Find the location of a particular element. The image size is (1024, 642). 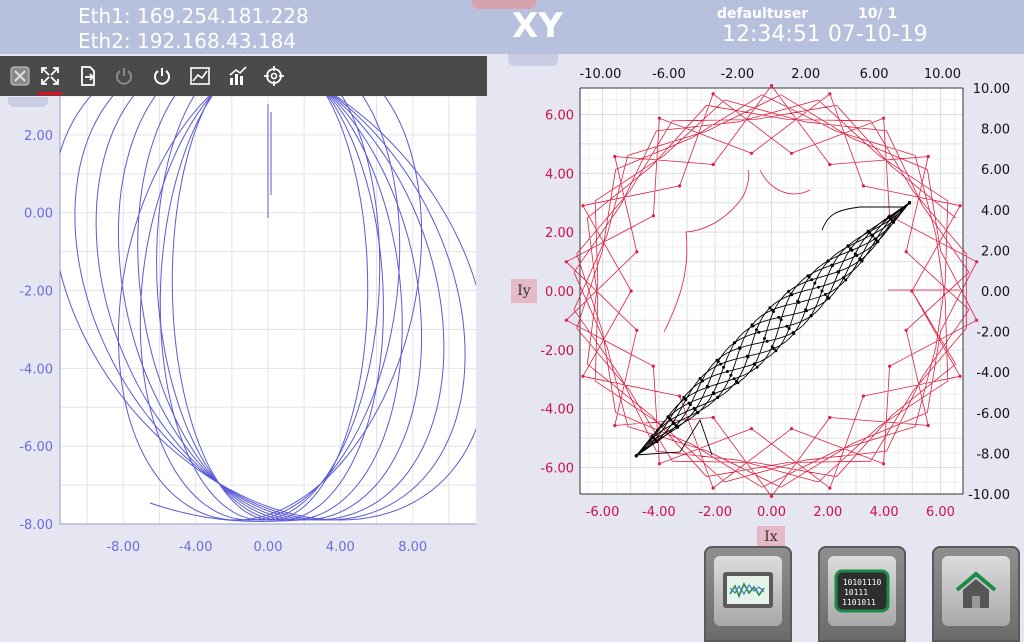

chart-options-button is located at coordinates (238, 76).